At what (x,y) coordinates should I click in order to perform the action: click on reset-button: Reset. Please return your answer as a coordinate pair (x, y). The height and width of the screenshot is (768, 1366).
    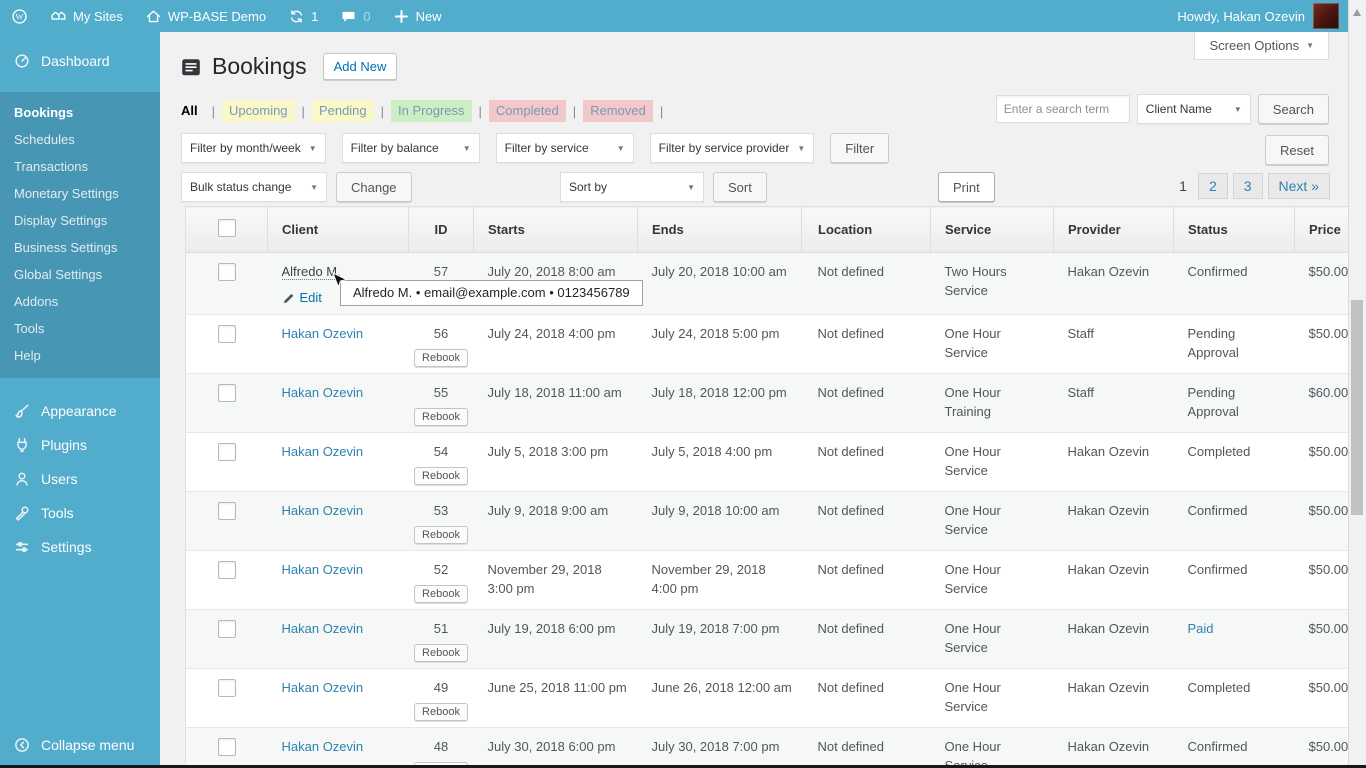
    Looking at the image, I should click on (1297, 150).